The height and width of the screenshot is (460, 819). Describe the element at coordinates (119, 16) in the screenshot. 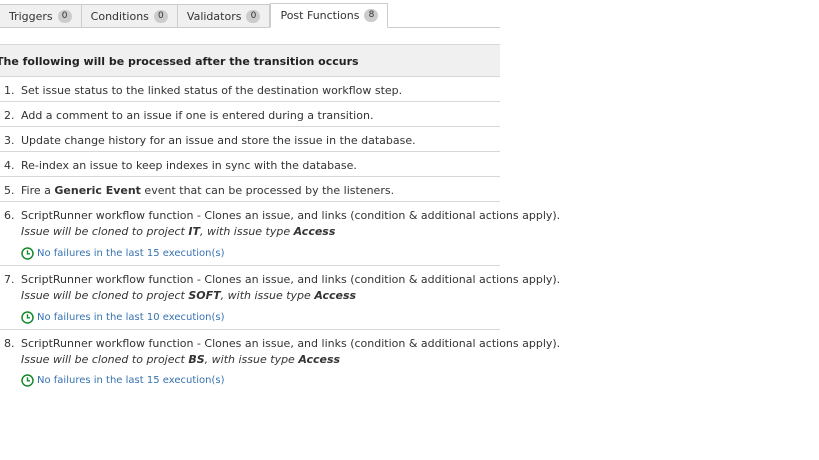

I see `tab-label: Conditions` at that location.